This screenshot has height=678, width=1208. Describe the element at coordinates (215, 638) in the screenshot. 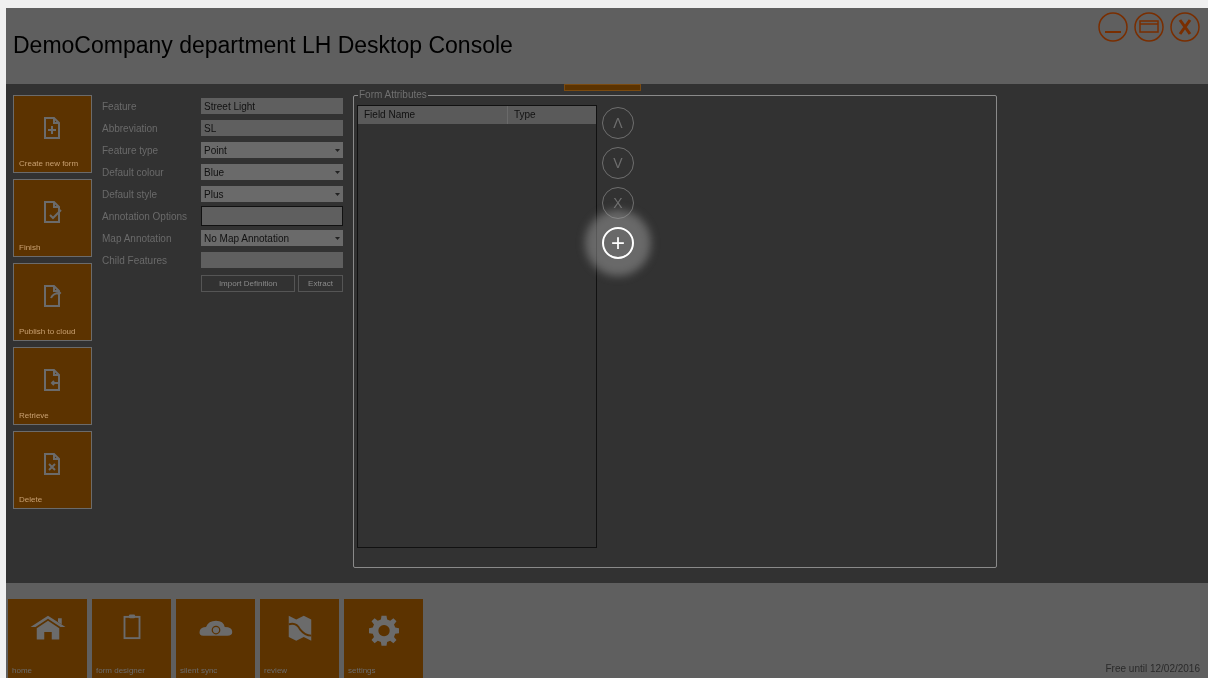

I see `nav-tile: silent sync` at that location.